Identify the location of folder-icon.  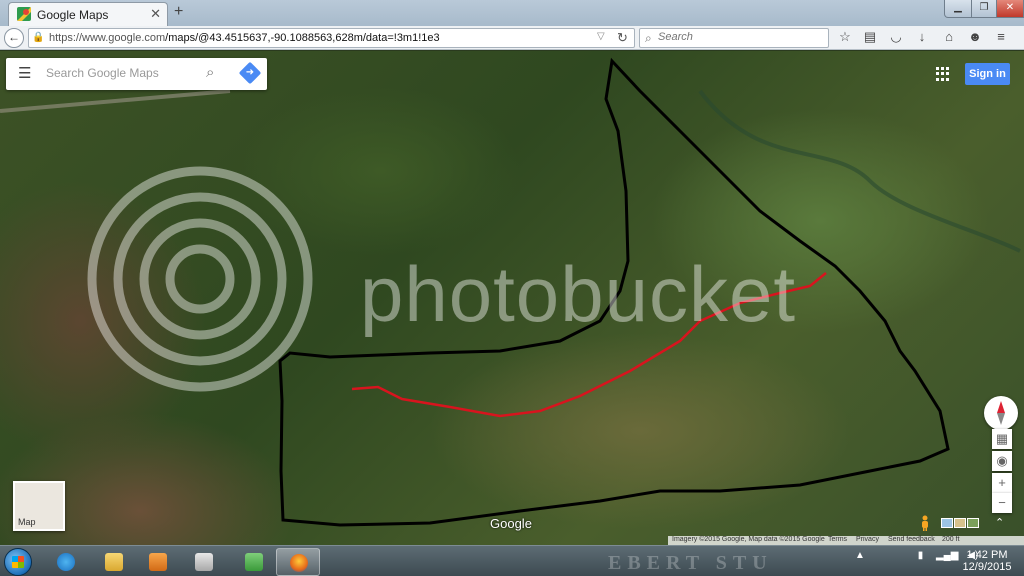
(114, 562).